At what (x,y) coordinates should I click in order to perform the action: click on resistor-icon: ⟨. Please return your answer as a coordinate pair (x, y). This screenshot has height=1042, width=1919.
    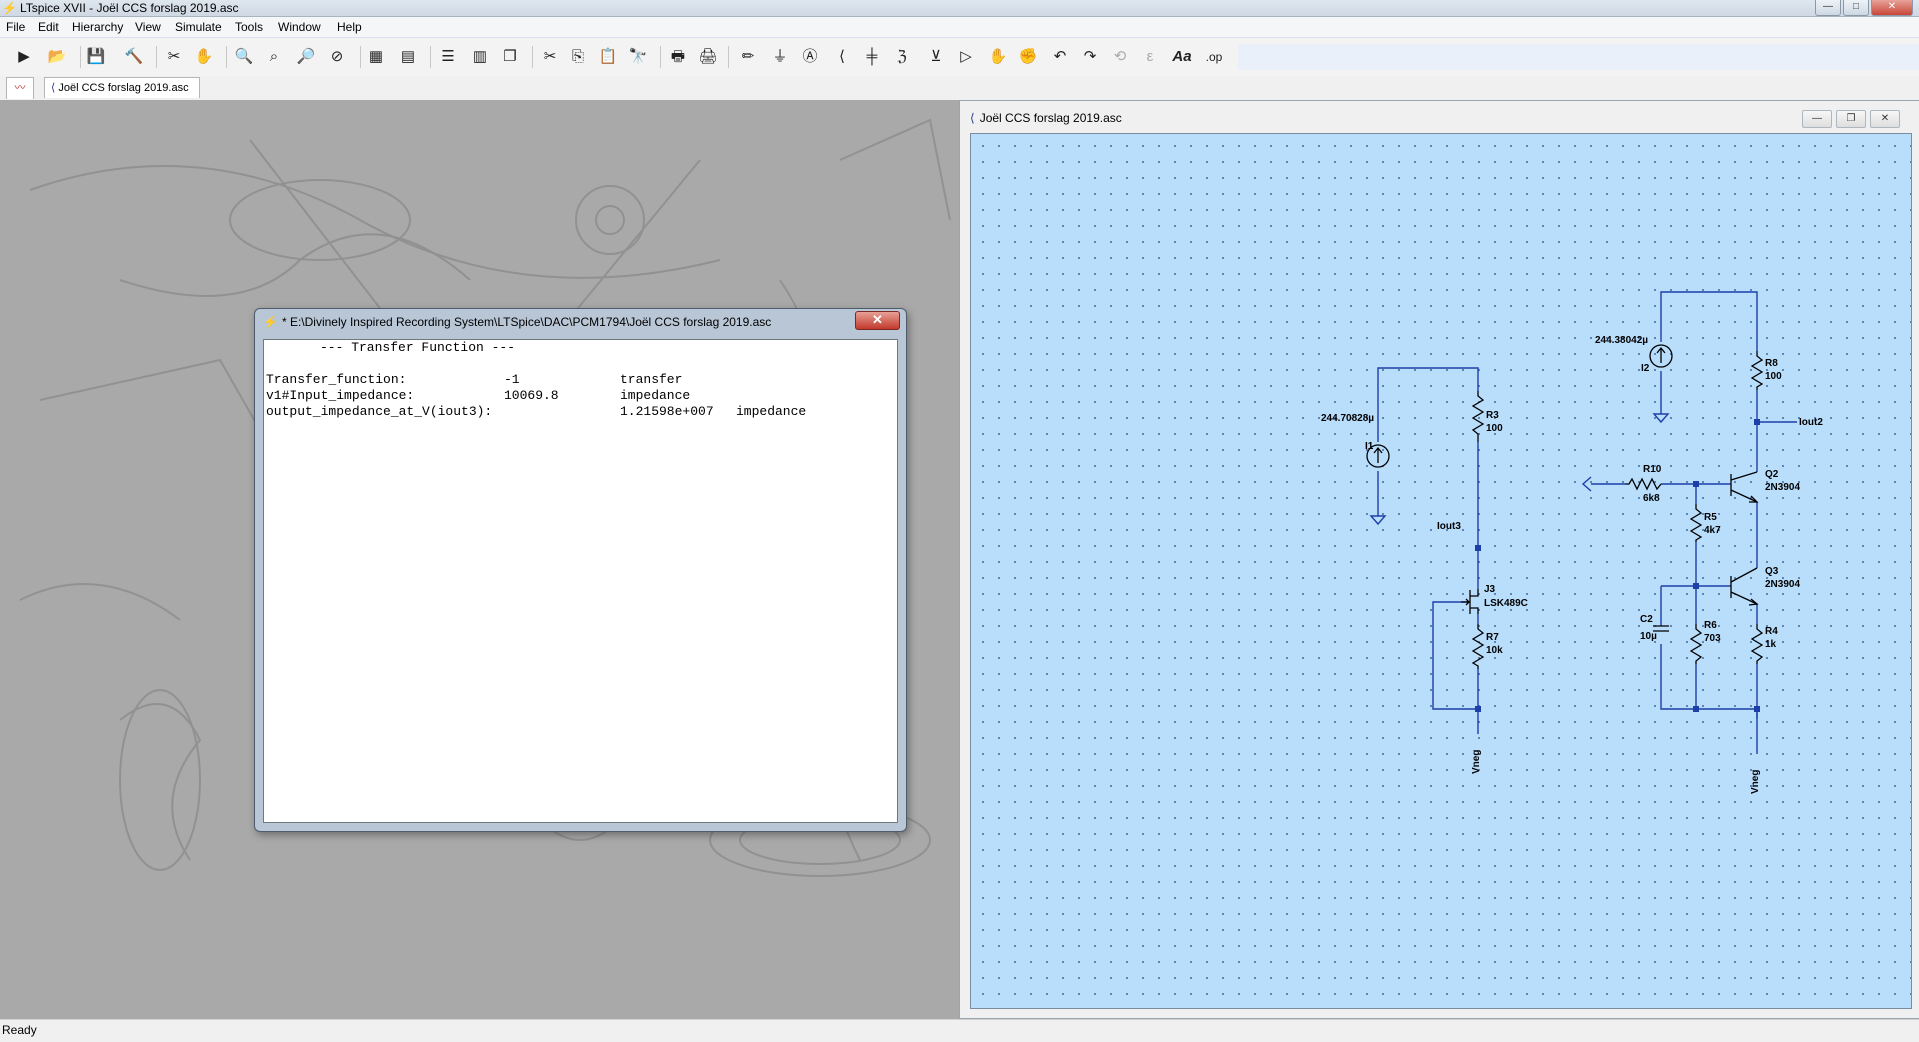
    Looking at the image, I should click on (842, 57).